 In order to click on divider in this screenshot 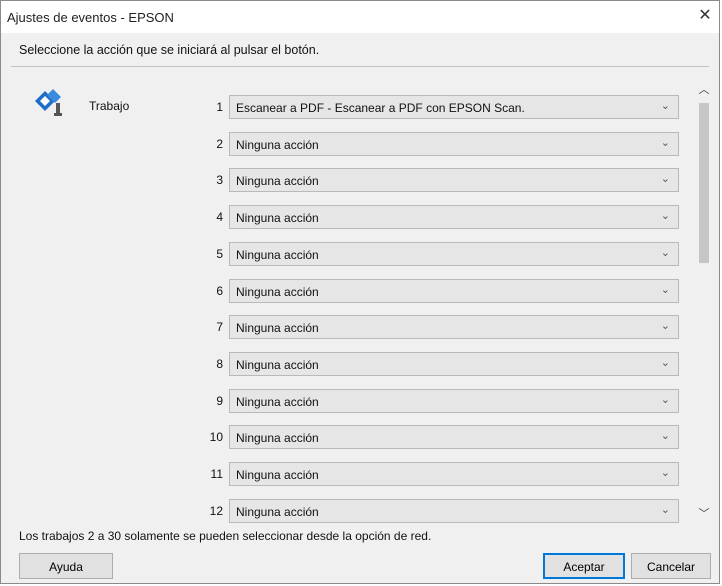, I will do `click(360, 66)`.